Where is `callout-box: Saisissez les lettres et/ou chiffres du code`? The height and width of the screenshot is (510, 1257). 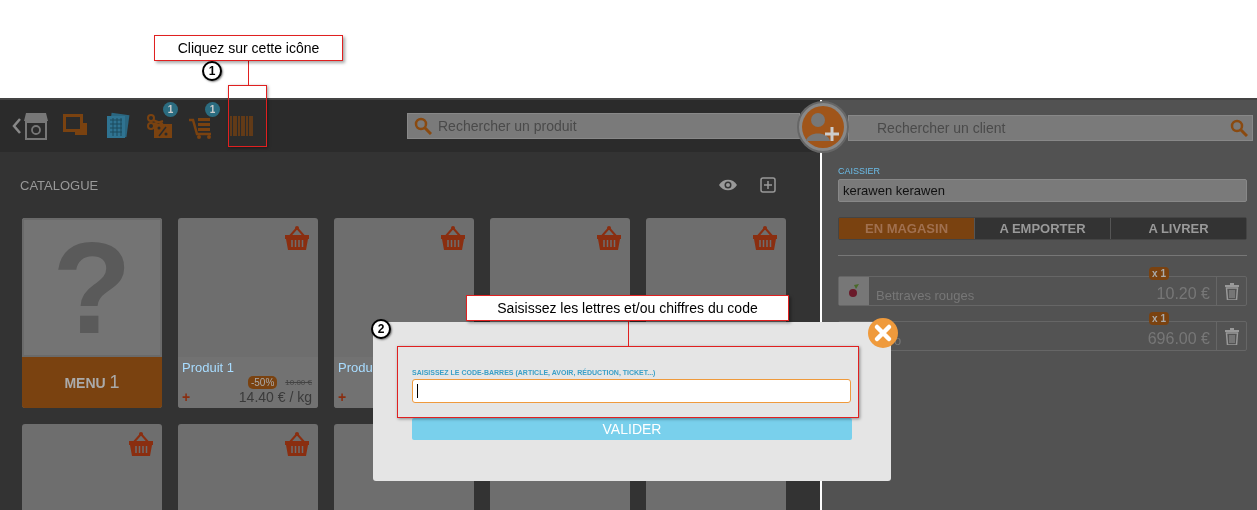
callout-box: Saisissez les lettres et/ou chiffres du code is located at coordinates (627, 308).